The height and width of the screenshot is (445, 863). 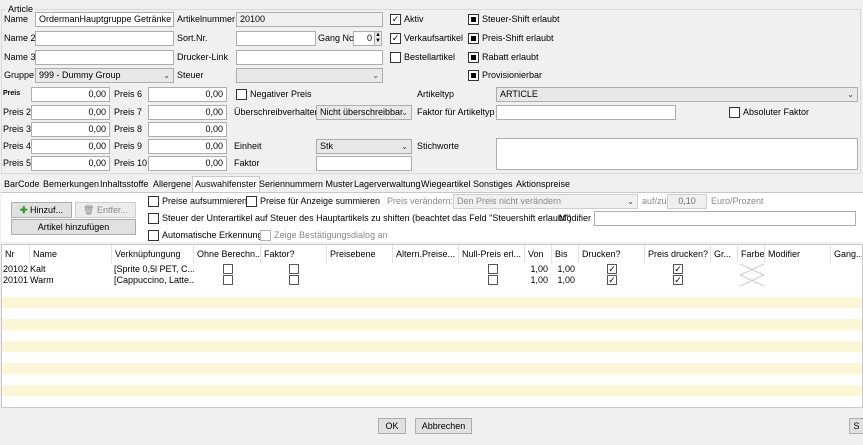 What do you see at coordinates (104, 38) in the screenshot?
I see `name2-input` at bounding box center [104, 38].